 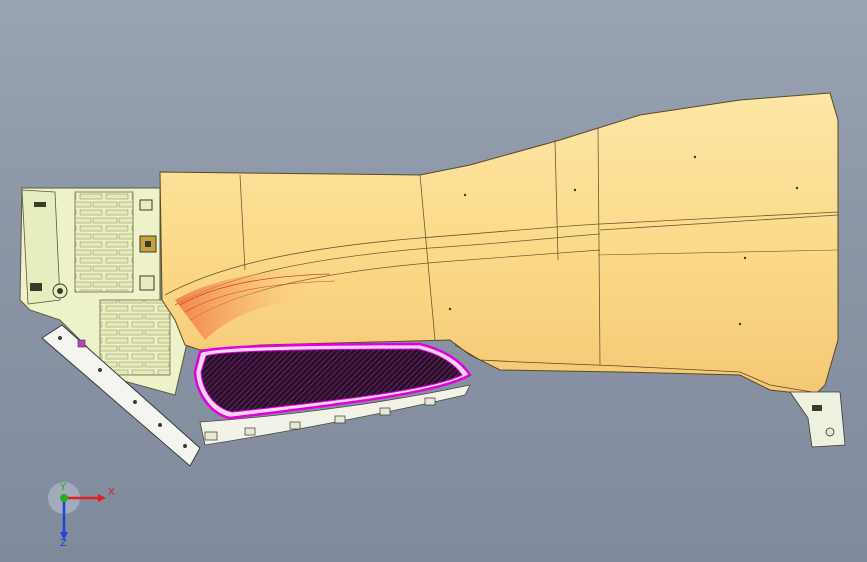 I want to click on y-axis-label: Y, so click(x=63, y=487).